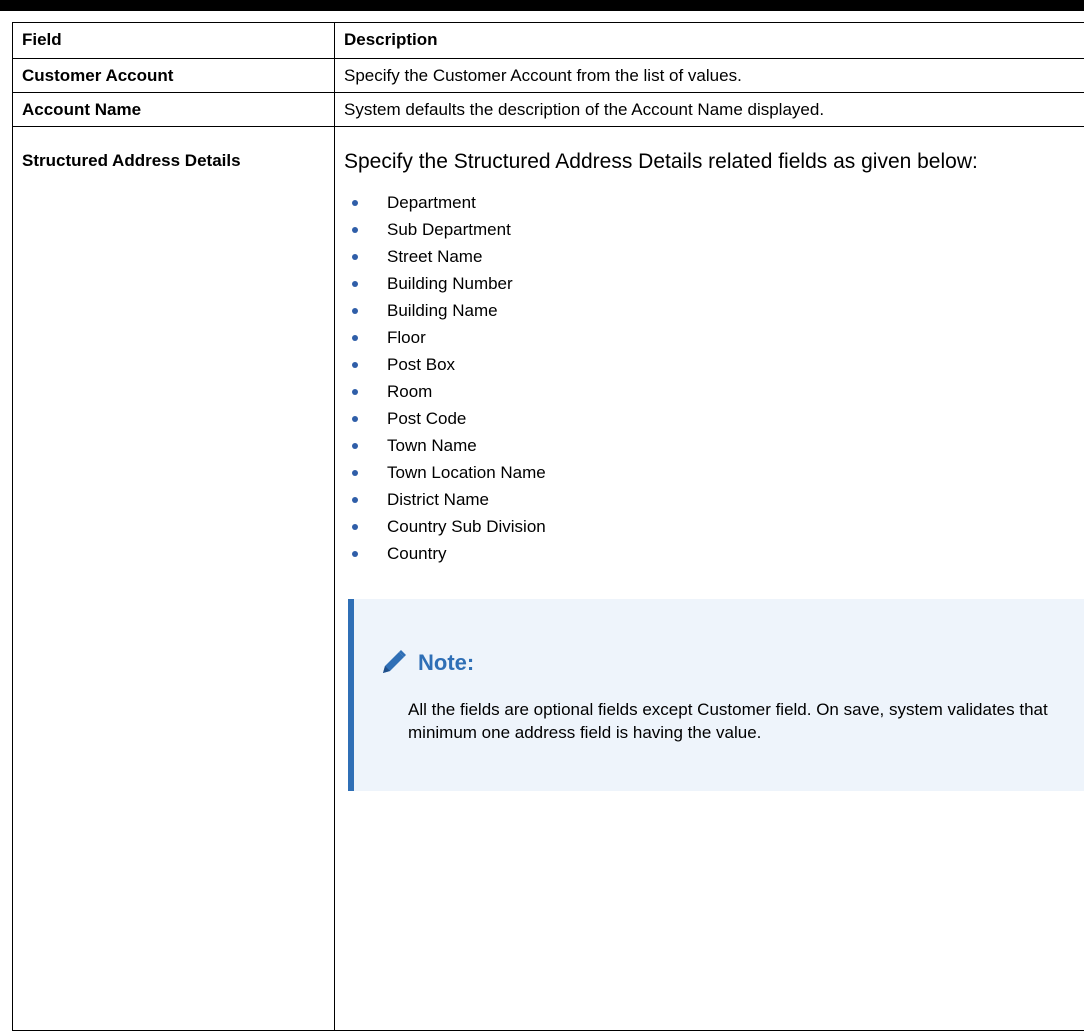  I want to click on field-cell: Customer Account, so click(174, 76).